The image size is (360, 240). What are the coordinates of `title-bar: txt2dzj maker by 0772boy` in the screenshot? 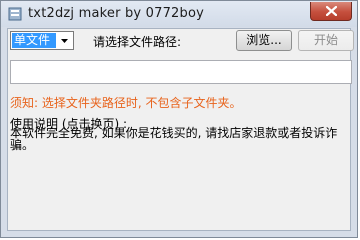 It's located at (179, 14).